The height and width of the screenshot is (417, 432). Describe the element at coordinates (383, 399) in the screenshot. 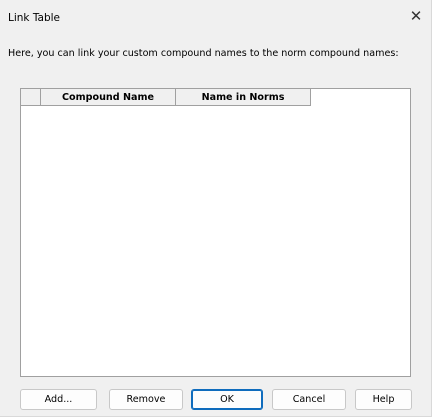

I see `help-button: Help` at that location.